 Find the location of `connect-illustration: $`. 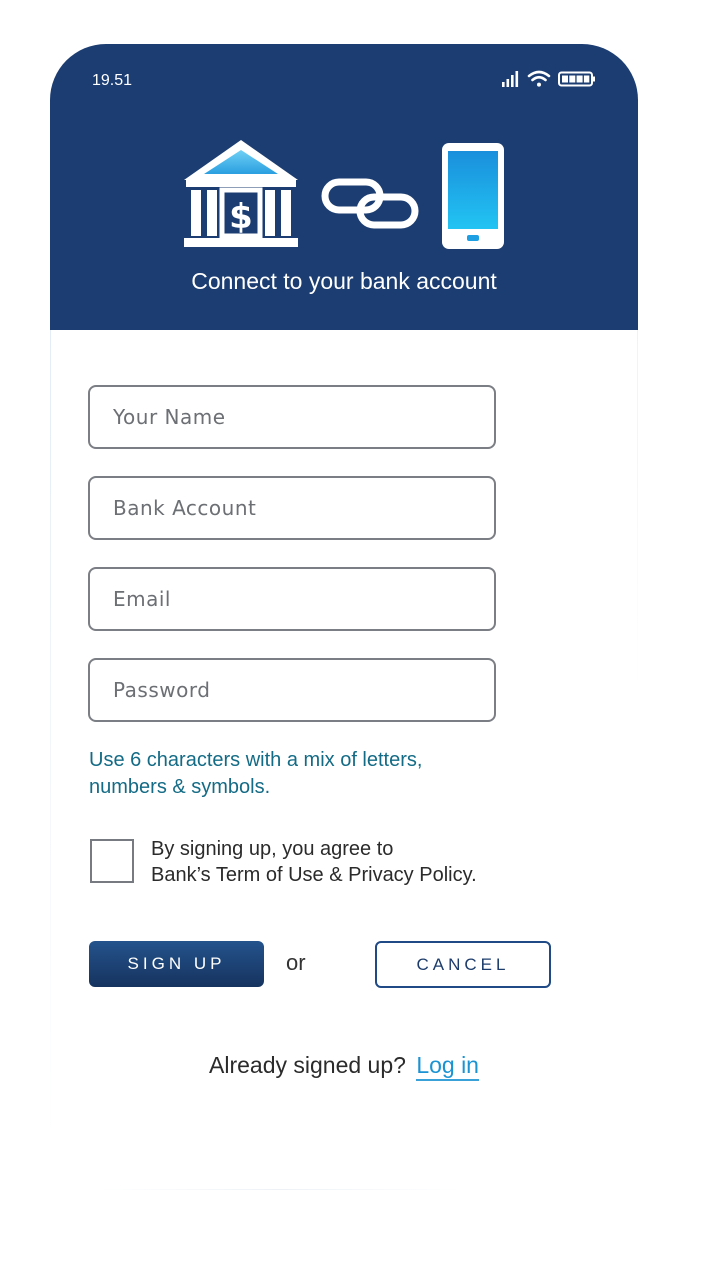

connect-illustration: $ is located at coordinates (344, 194).